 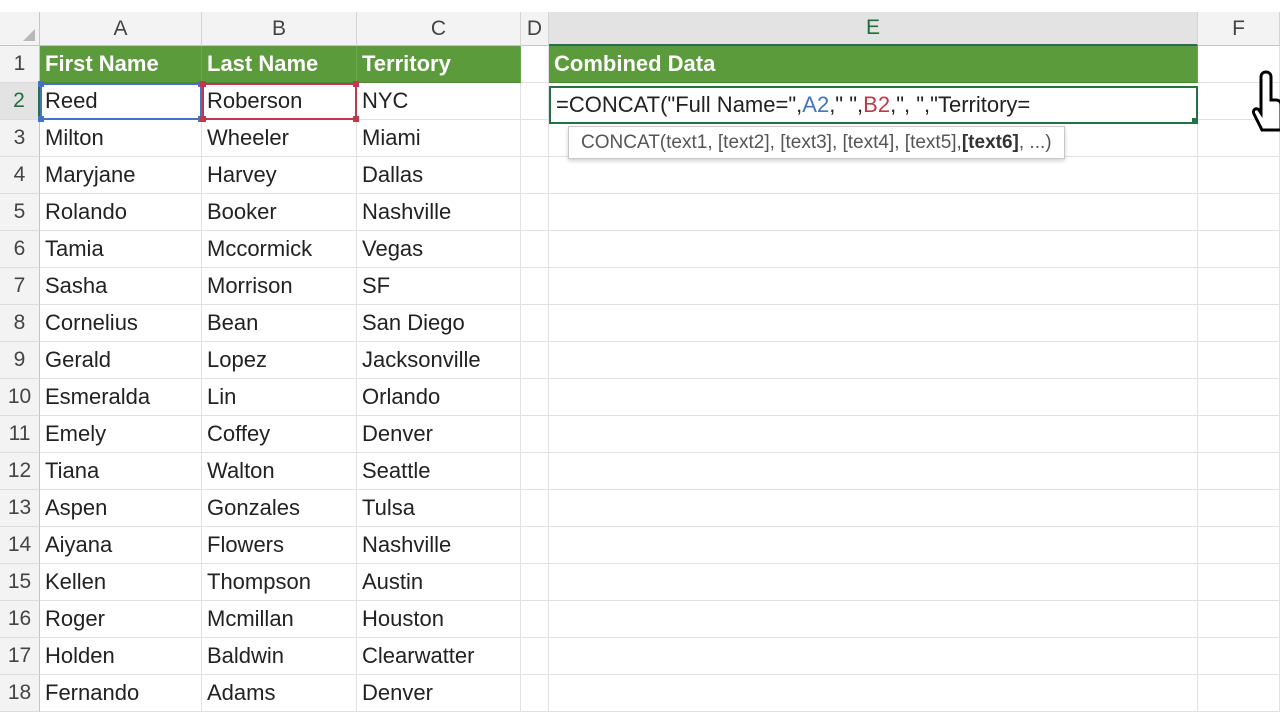 I want to click on cell-f13, so click(x=1239, y=508).